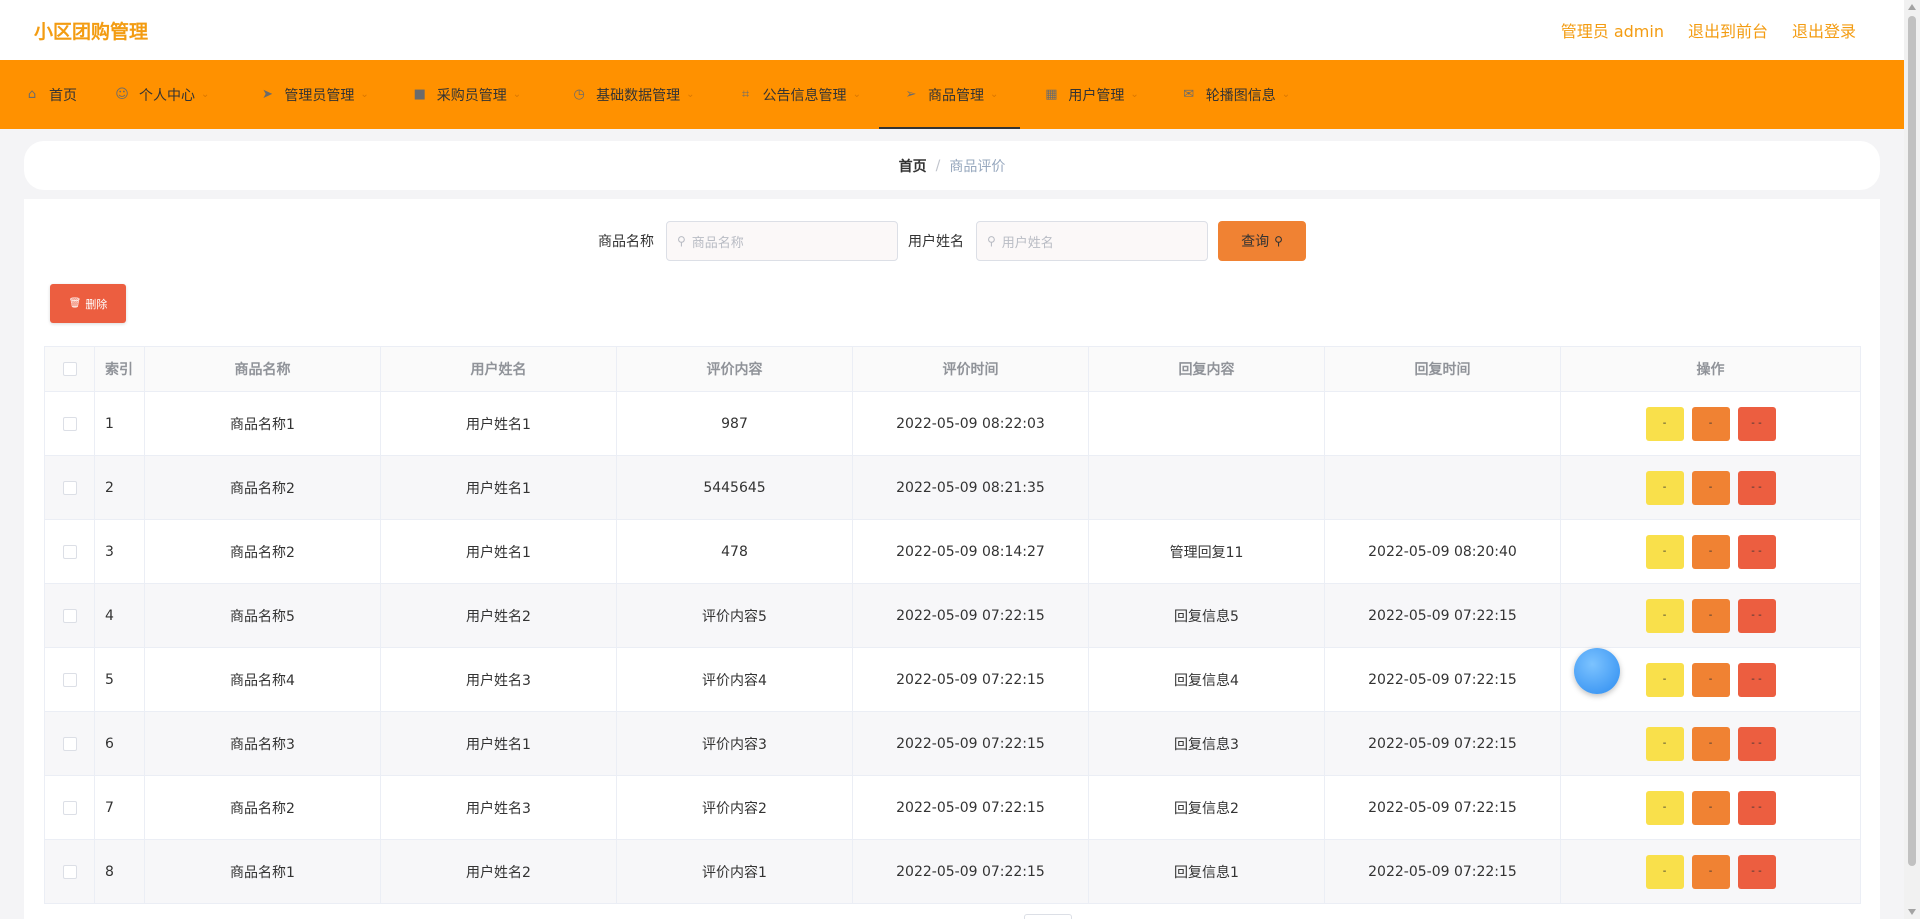 The width and height of the screenshot is (1920, 919). Describe the element at coordinates (1912, 7) in the screenshot. I see `scroll-up-arrow` at that location.